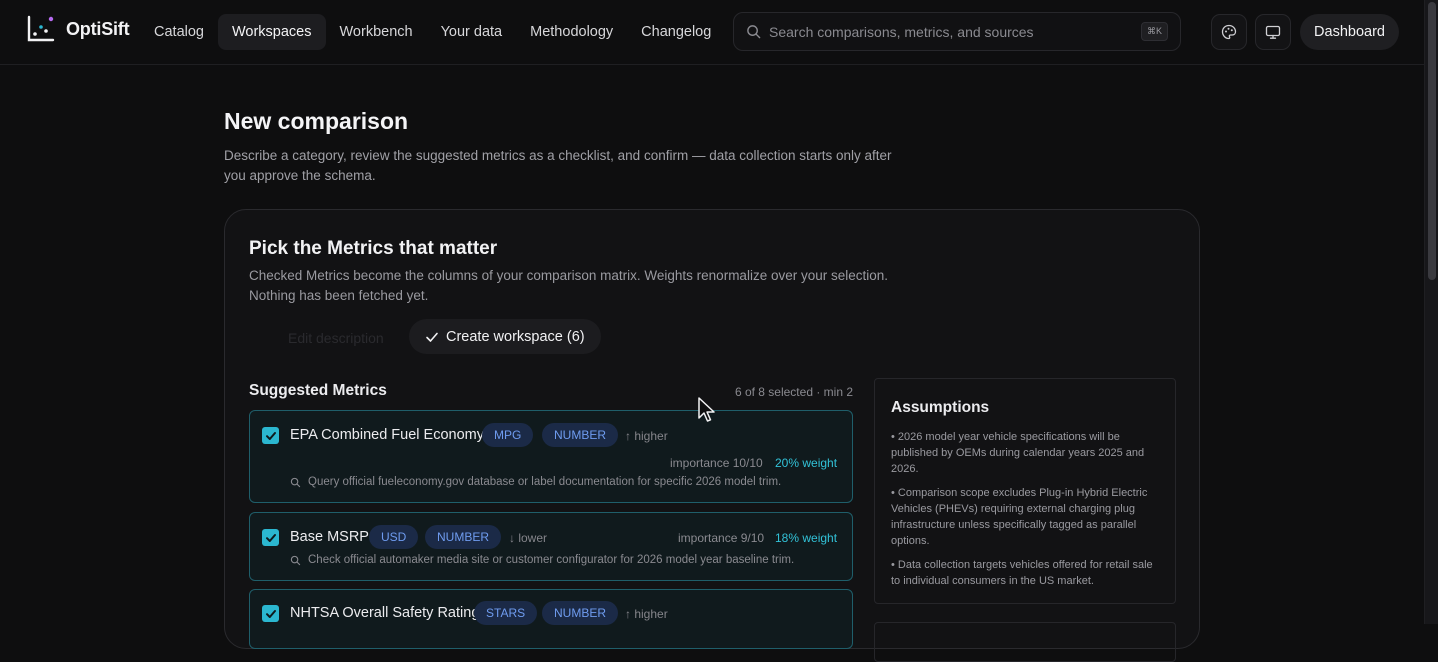 The image size is (1438, 662). Describe the element at coordinates (806, 463) in the screenshot. I see `weight-label: 20% weight` at that location.